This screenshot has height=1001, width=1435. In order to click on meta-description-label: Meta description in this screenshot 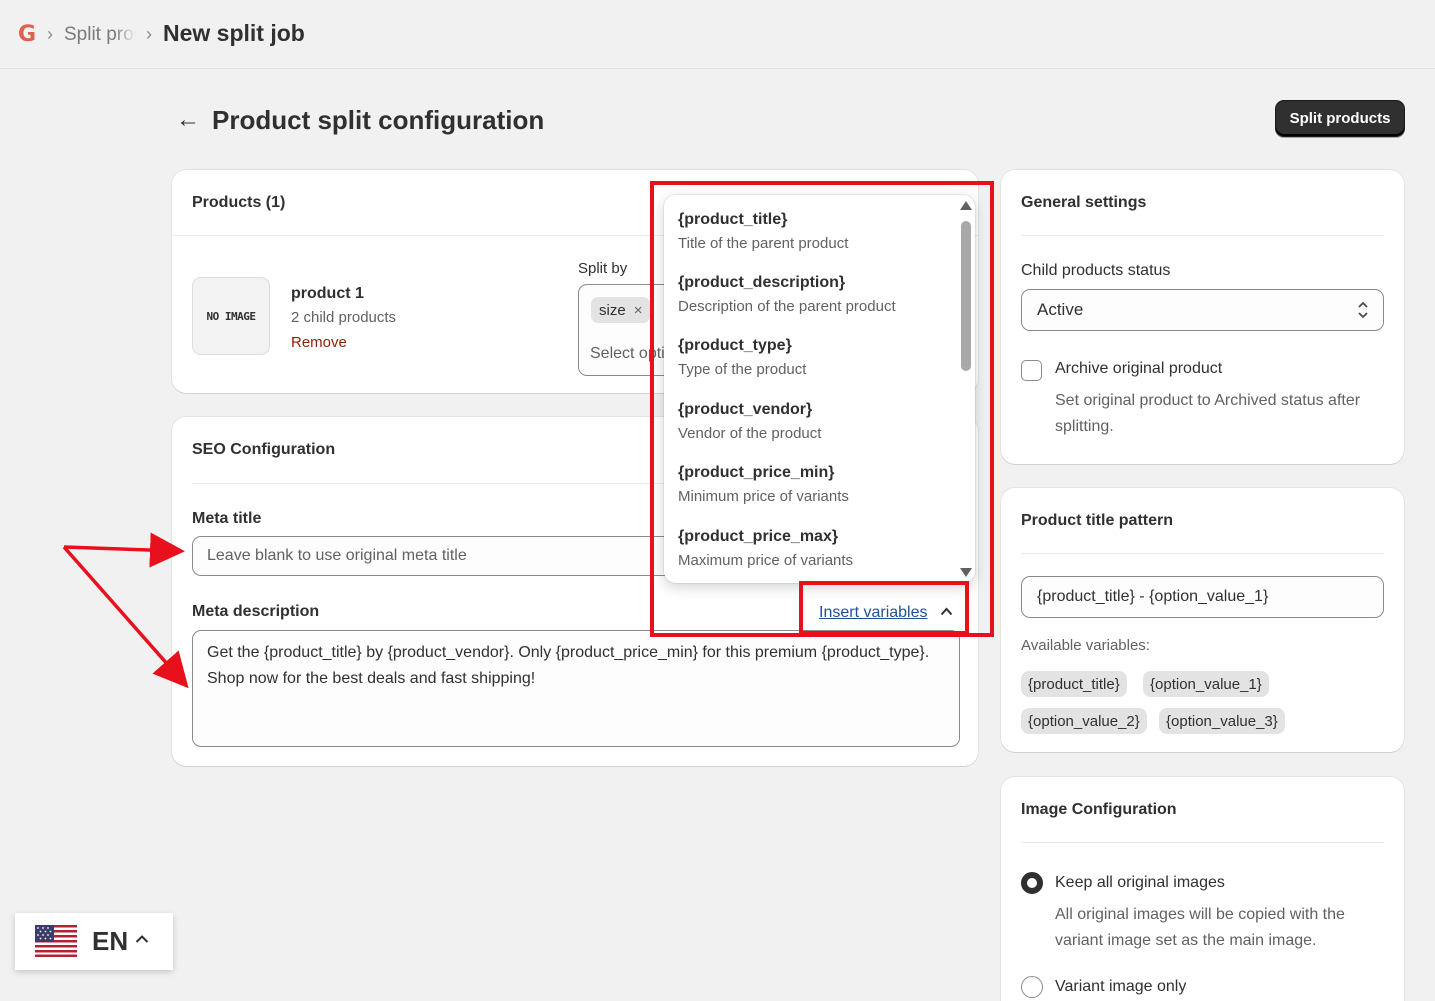, I will do `click(256, 611)`.